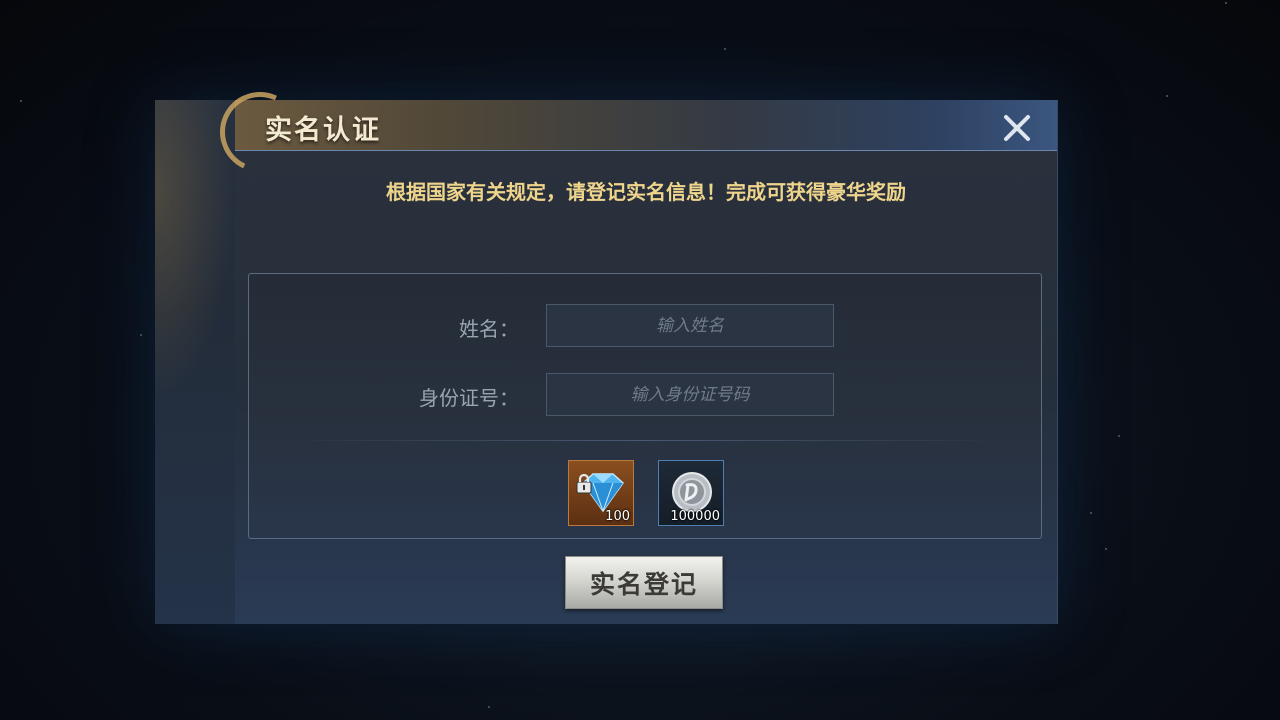 Image resolution: width=1280 pixels, height=720 pixels. Describe the element at coordinates (695, 516) in the screenshot. I see `reward-quantity: 100000` at that location.